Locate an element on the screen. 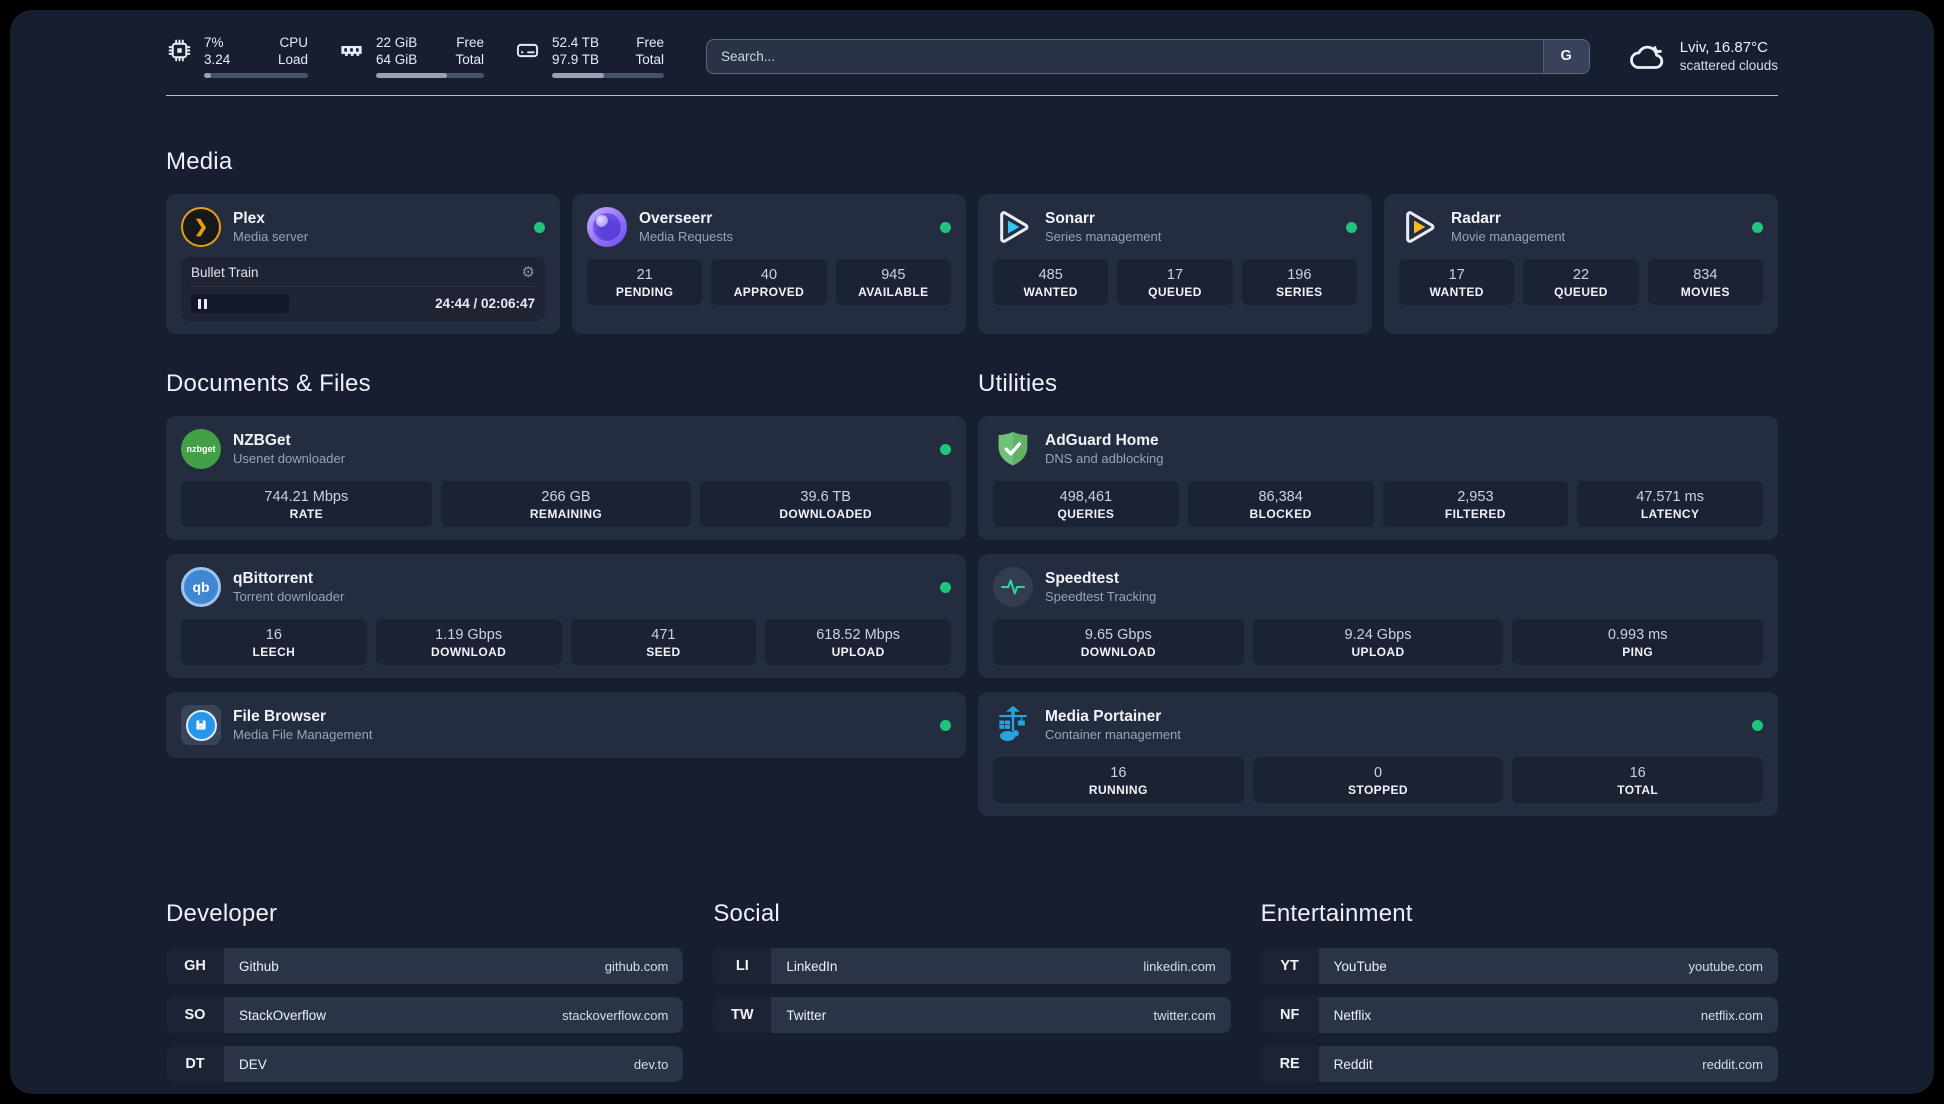  stat-tile: 471 SEED is located at coordinates (663, 642).